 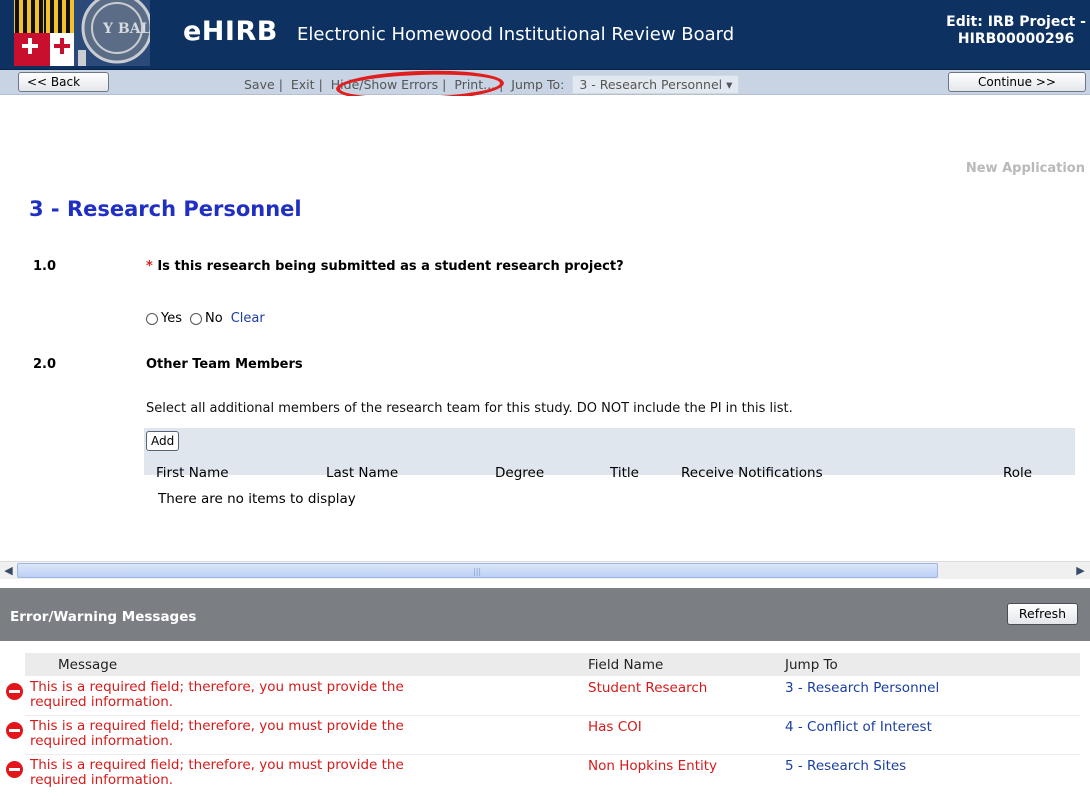 I want to click on error-jump-link: 3 - Research Personnel, so click(x=862, y=688).